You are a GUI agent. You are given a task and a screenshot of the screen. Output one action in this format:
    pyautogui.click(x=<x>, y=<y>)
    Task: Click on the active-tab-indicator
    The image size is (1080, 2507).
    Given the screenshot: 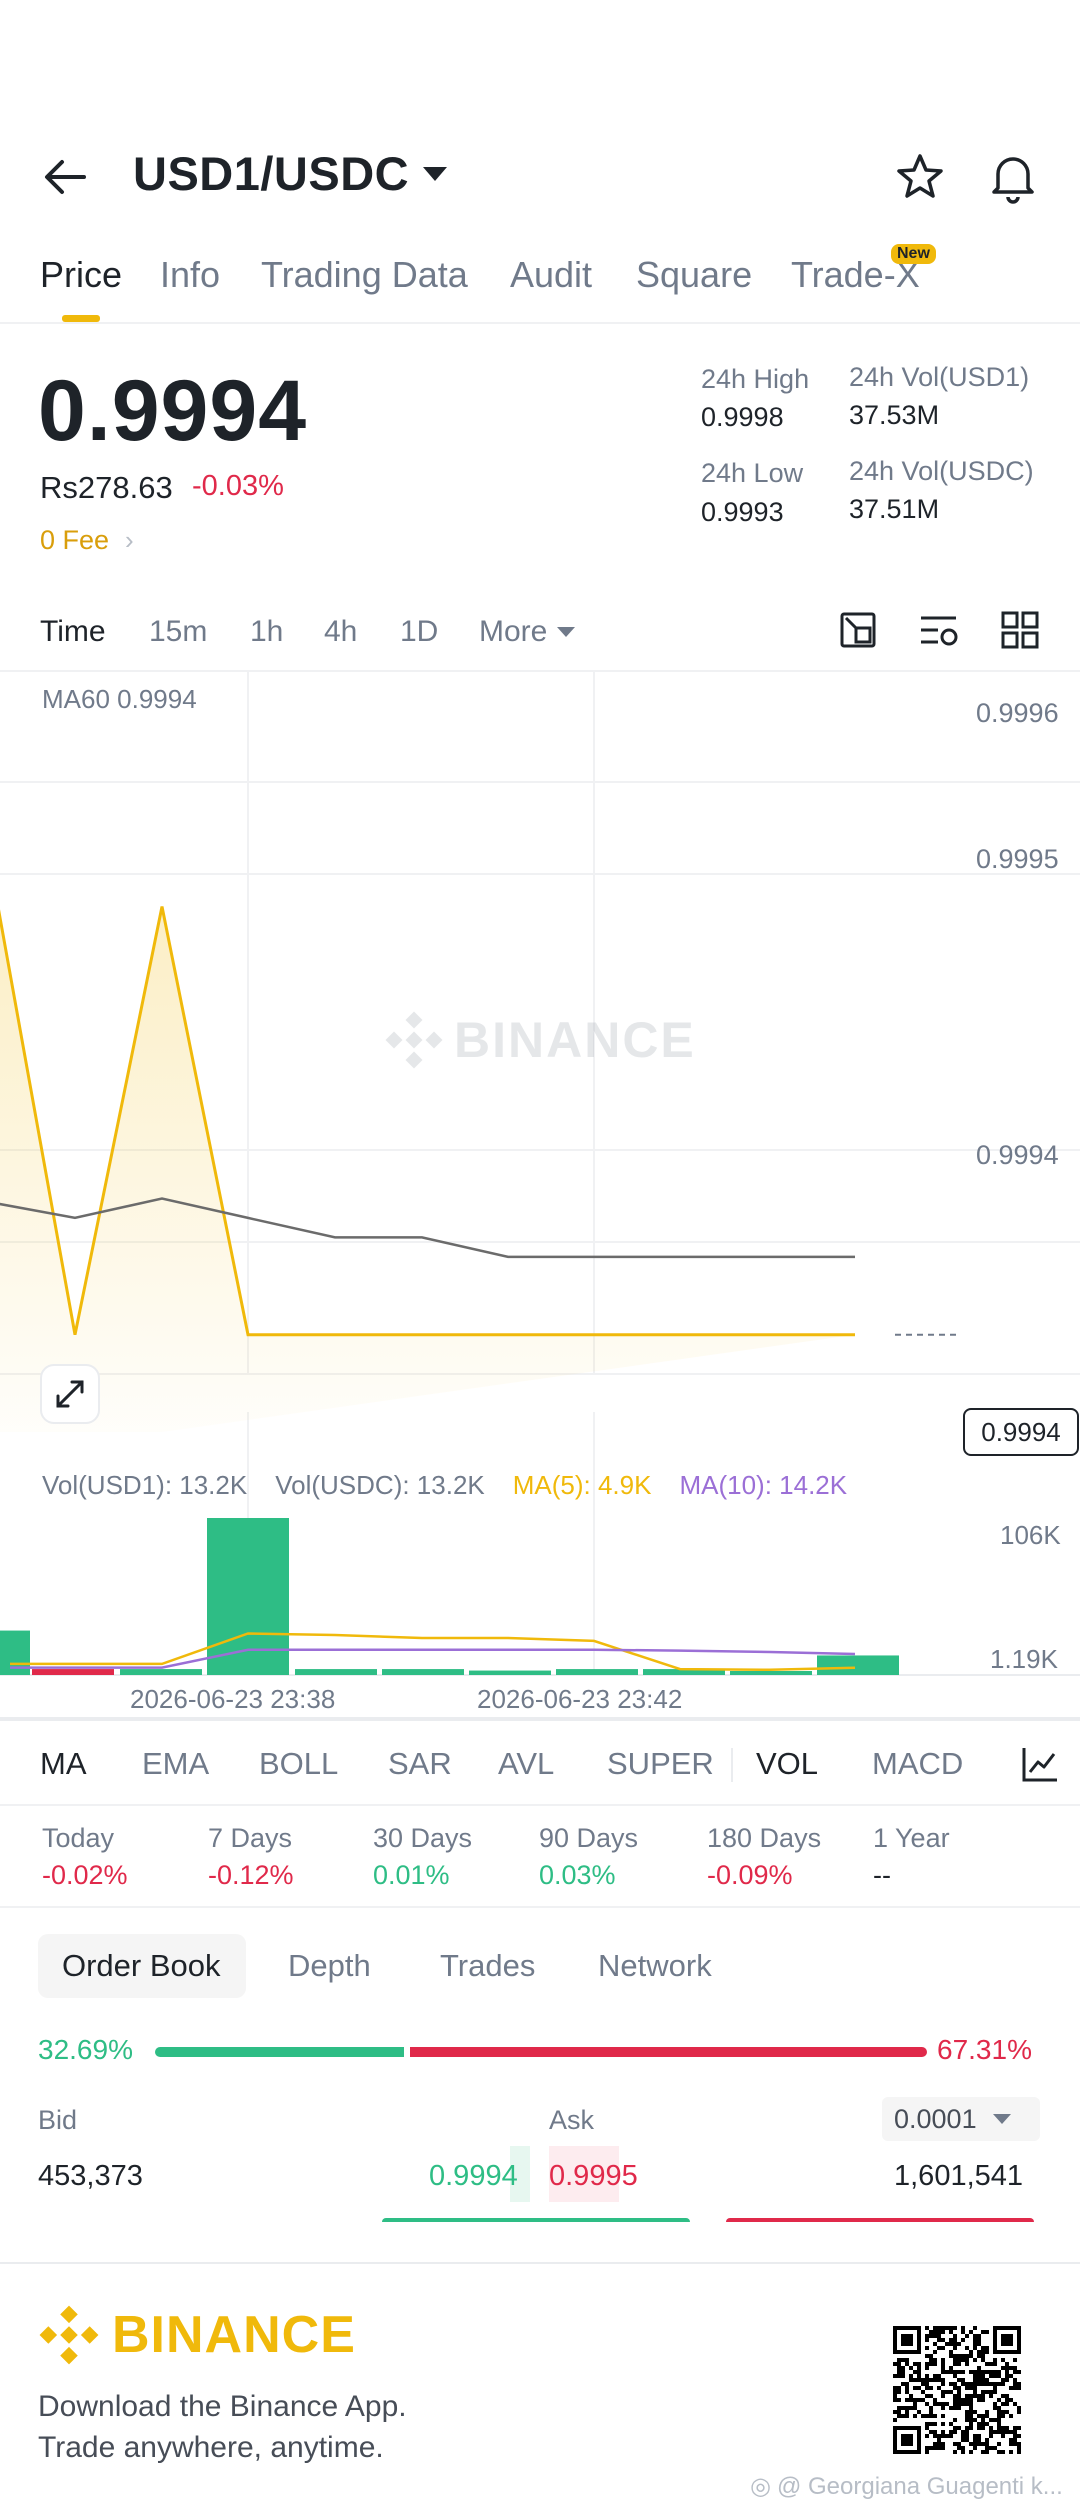 What is the action you would take?
    pyautogui.click(x=81, y=318)
    